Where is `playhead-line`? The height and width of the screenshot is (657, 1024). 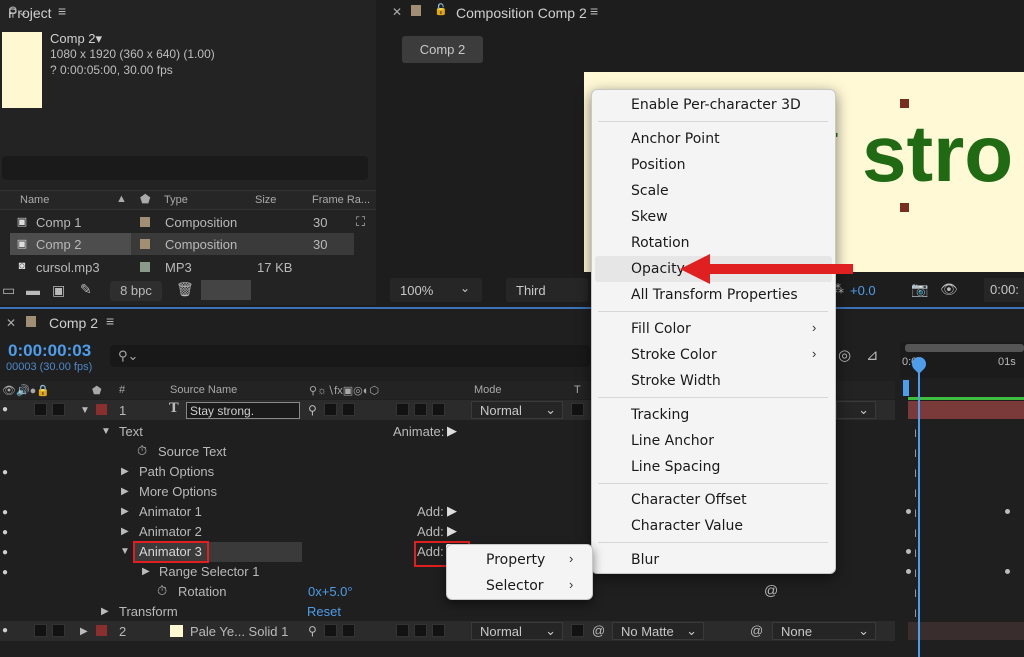 playhead-line is located at coordinates (919, 509).